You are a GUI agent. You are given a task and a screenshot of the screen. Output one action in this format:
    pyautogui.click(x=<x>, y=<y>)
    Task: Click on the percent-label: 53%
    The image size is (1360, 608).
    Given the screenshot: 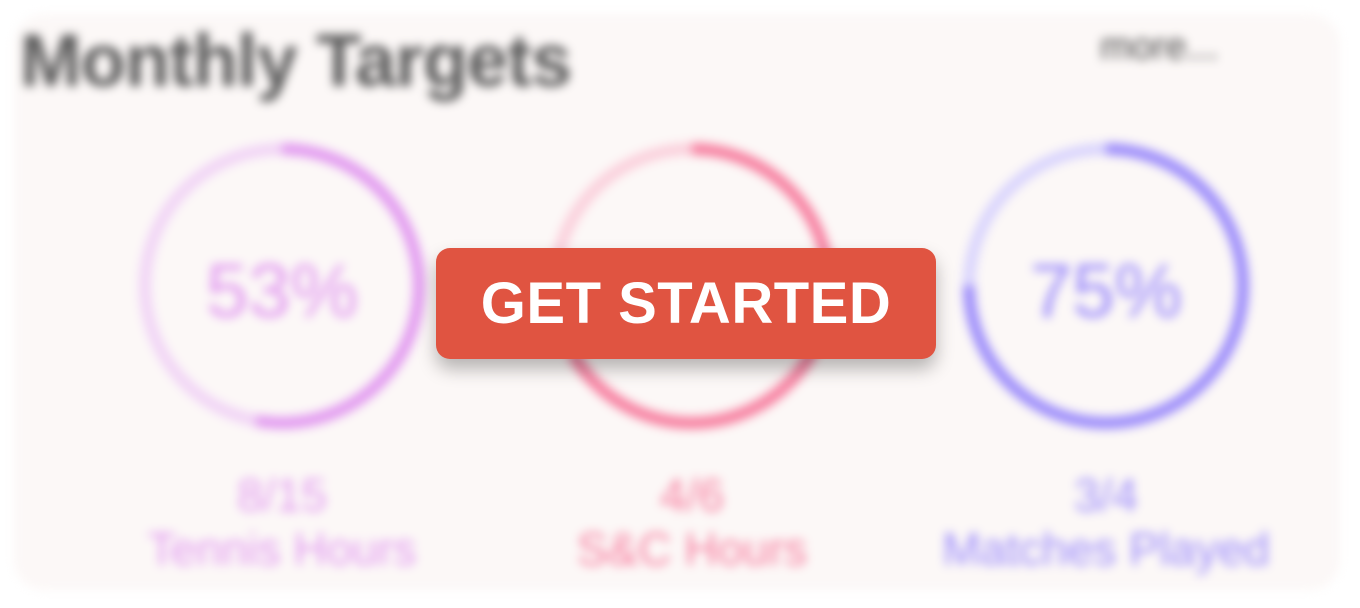 What is the action you would take?
    pyautogui.click(x=282, y=291)
    